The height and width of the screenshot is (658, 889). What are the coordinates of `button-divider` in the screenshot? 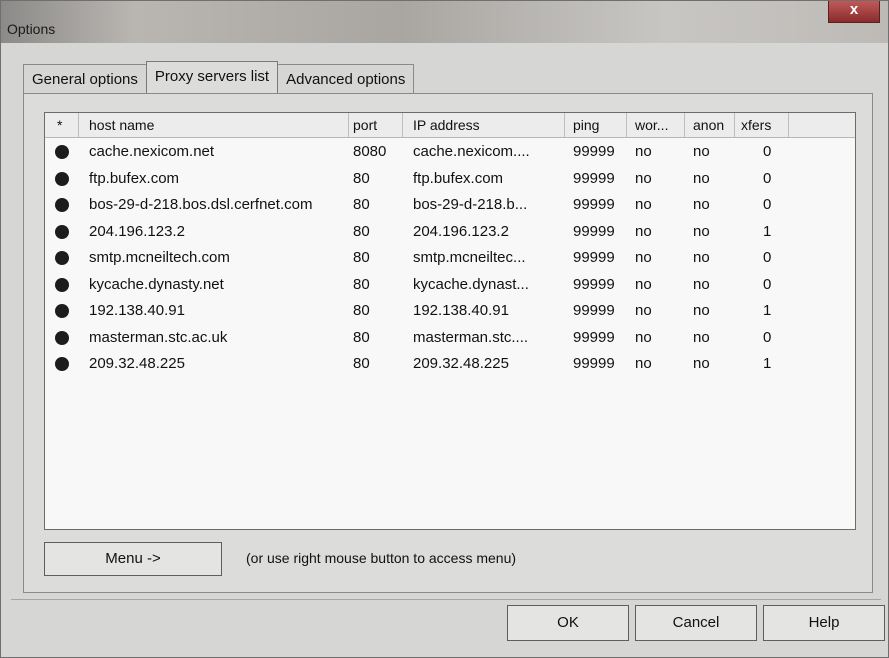 It's located at (446, 599).